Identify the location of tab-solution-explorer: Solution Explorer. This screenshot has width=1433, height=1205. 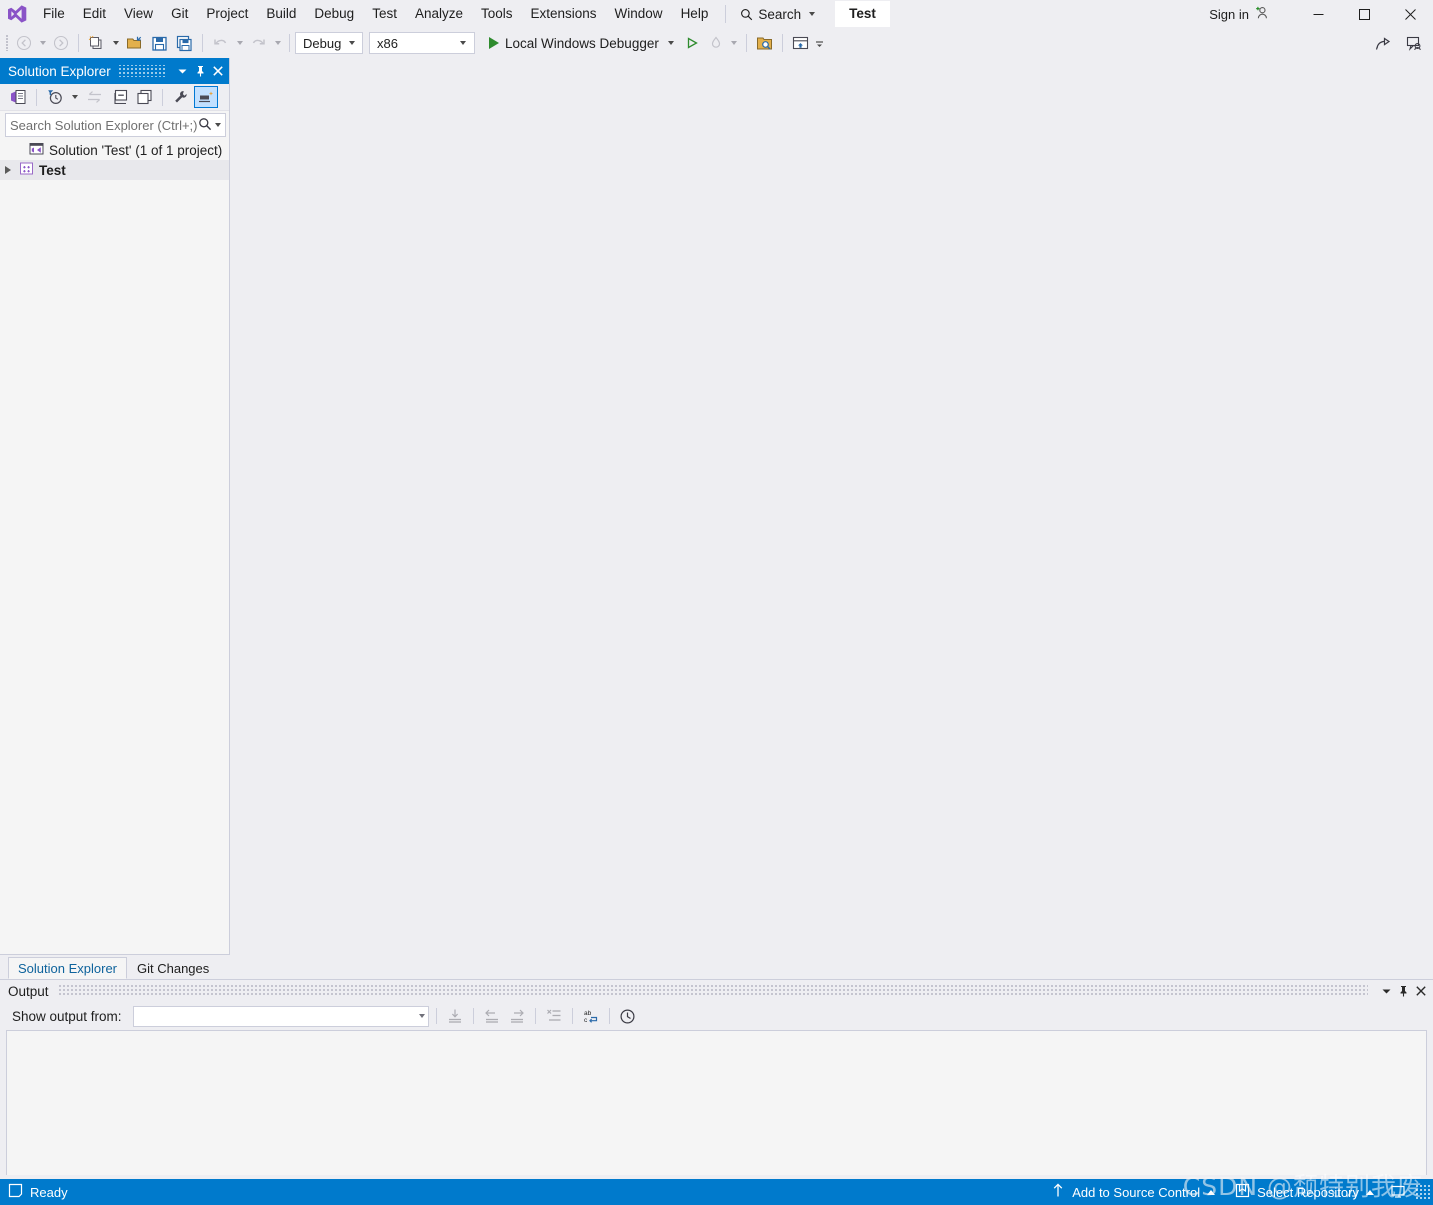
(67, 968).